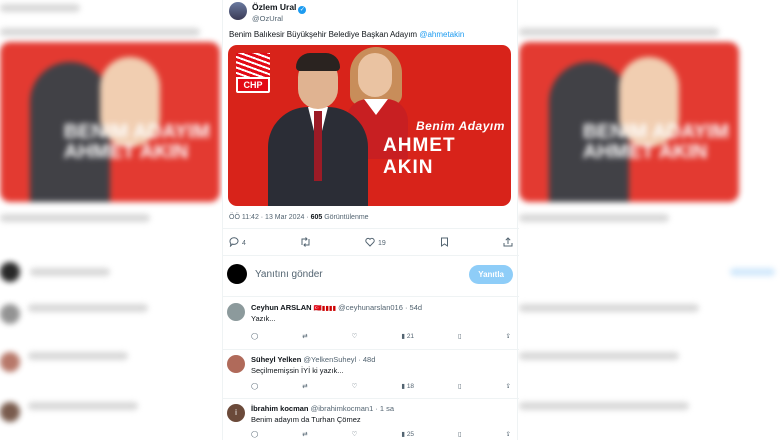 Image resolution: width=780 pixels, height=440 pixels. I want to click on reply-actions: ◯ ⇄ ♡ ▮ 18 ▯ ⇪, so click(381, 386).